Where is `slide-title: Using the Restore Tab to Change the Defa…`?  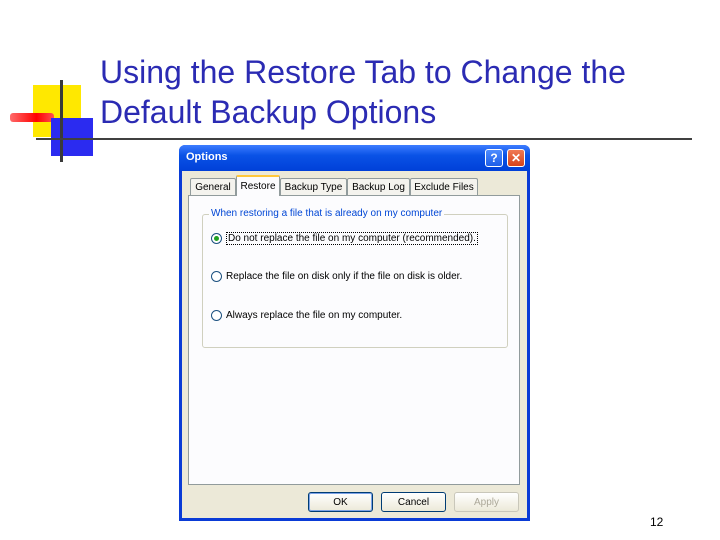 slide-title: Using the Restore Tab to Change the Defa… is located at coordinates (363, 92).